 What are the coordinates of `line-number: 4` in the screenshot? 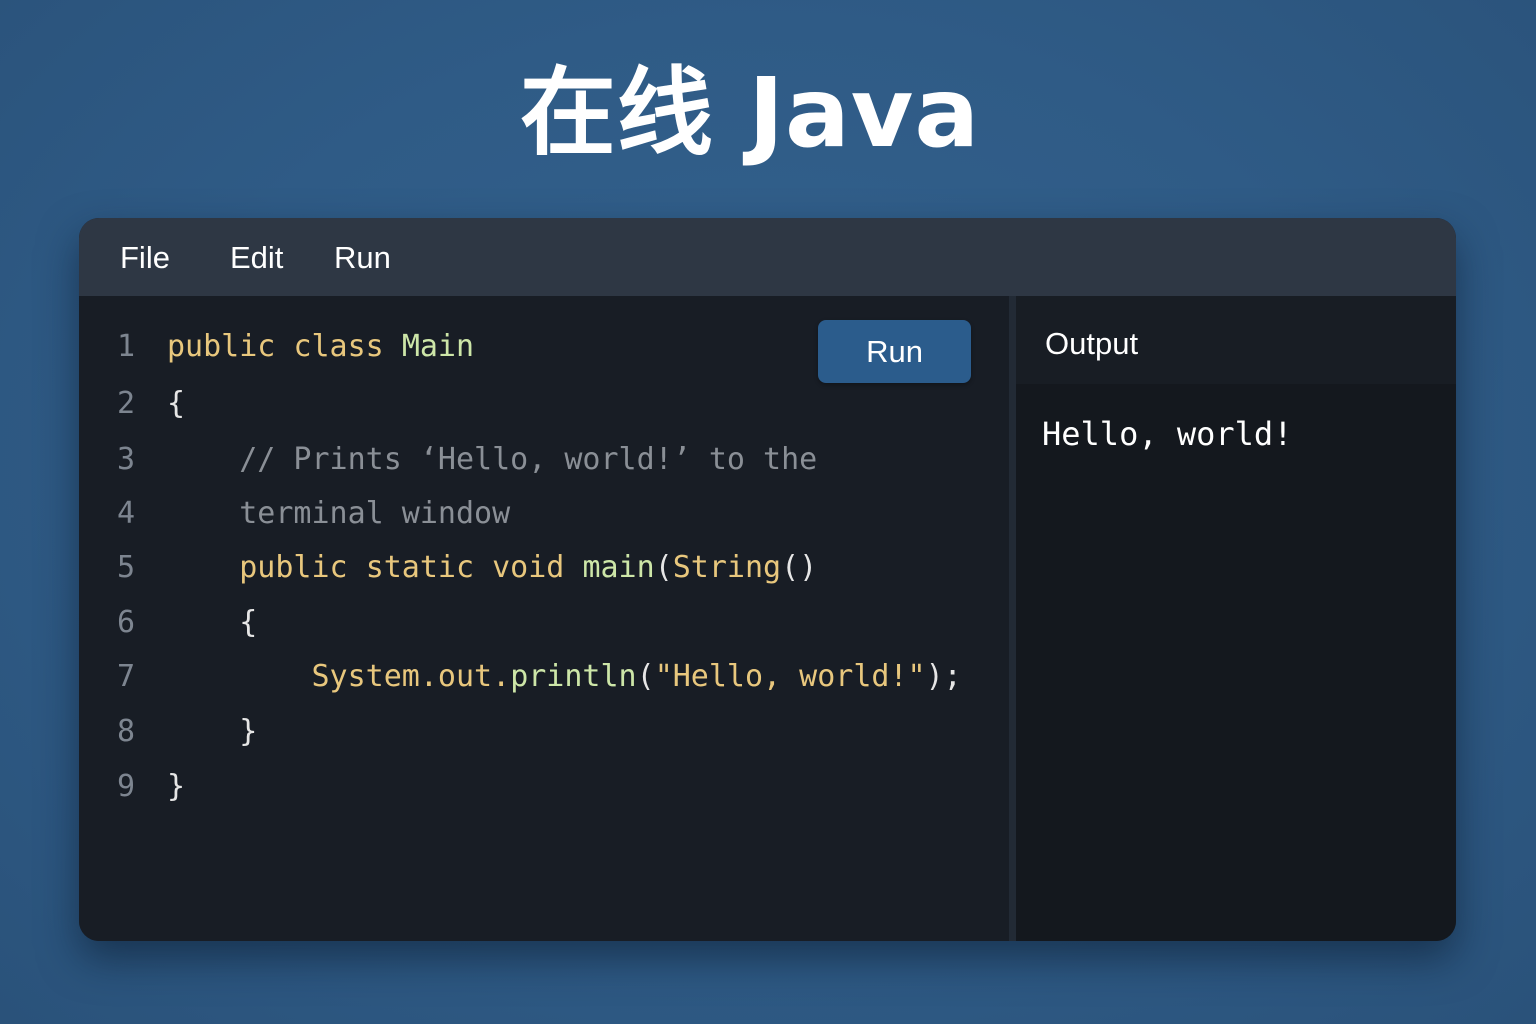 It's located at (126, 513).